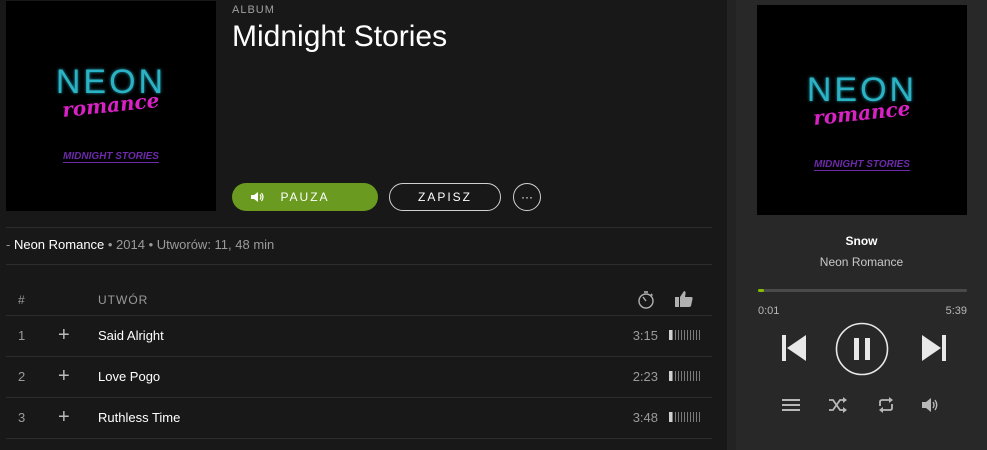  What do you see at coordinates (22, 376) in the screenshot?
I see `track-number: 2` at bounding box center [22, 376].